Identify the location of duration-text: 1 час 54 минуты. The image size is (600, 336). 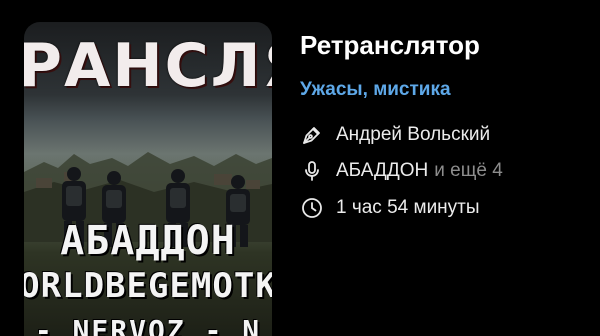
(408, 207).